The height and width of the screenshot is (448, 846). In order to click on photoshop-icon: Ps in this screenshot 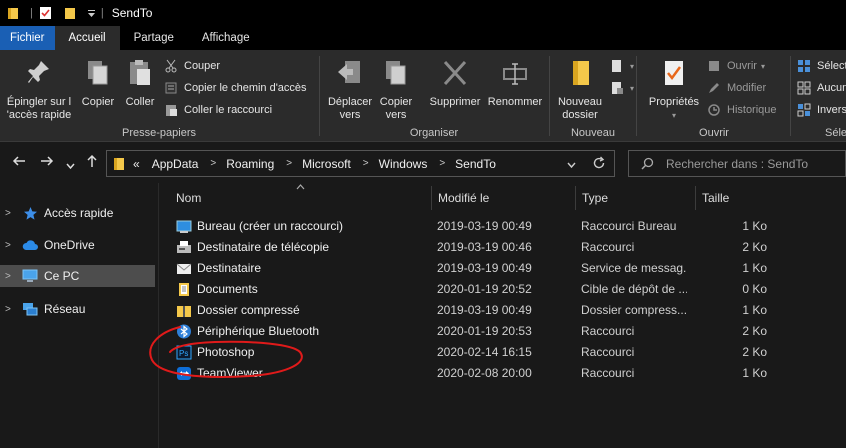, I will do `click(184, 352)`.